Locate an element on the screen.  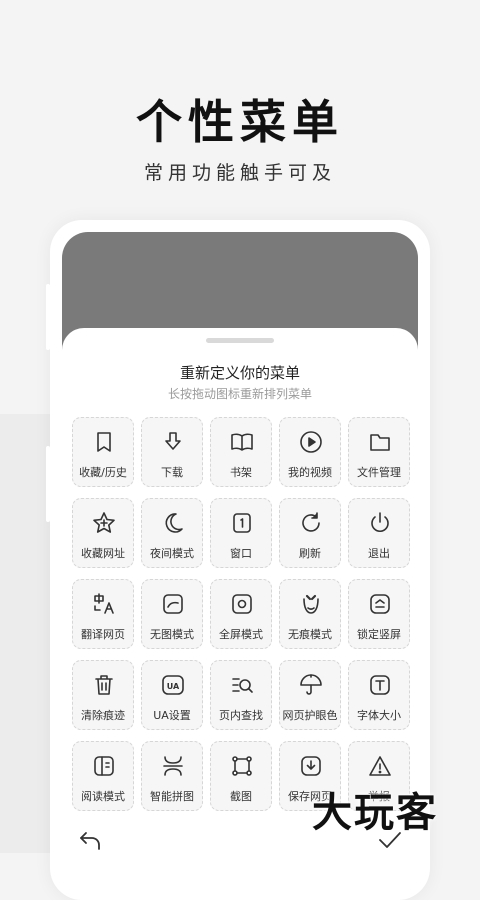
menu-item-label: 无痕模式 is located at coordinates (310, 634).